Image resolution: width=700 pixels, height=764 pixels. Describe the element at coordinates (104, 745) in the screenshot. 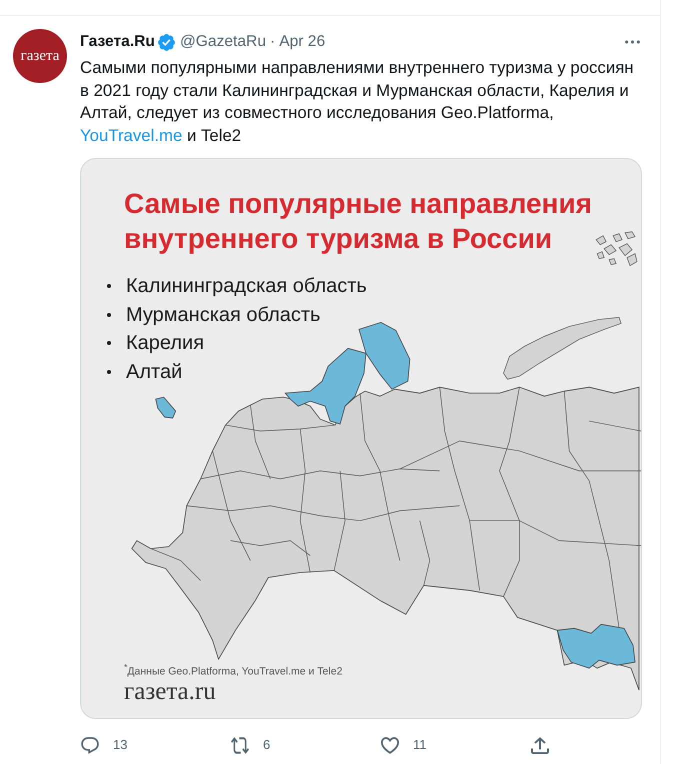

I see `reply-button: 13` at that location.